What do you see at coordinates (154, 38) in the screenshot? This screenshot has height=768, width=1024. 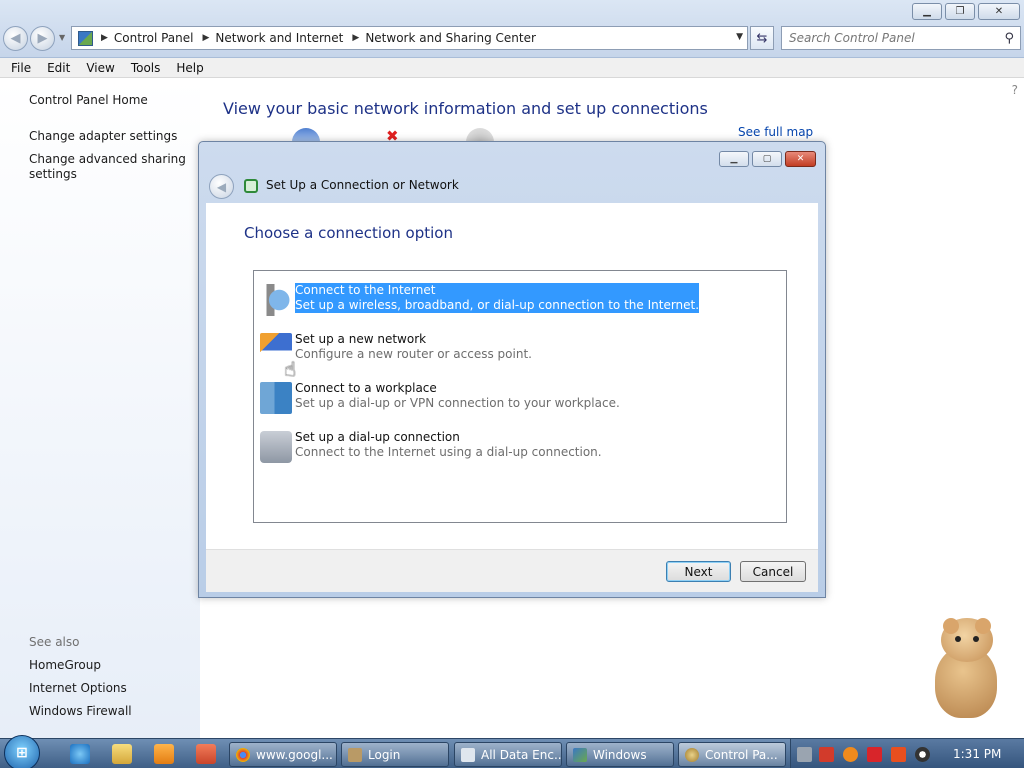 I see `breadcrumb-control-panel: Control Panel` at bounding box center [154, 38].